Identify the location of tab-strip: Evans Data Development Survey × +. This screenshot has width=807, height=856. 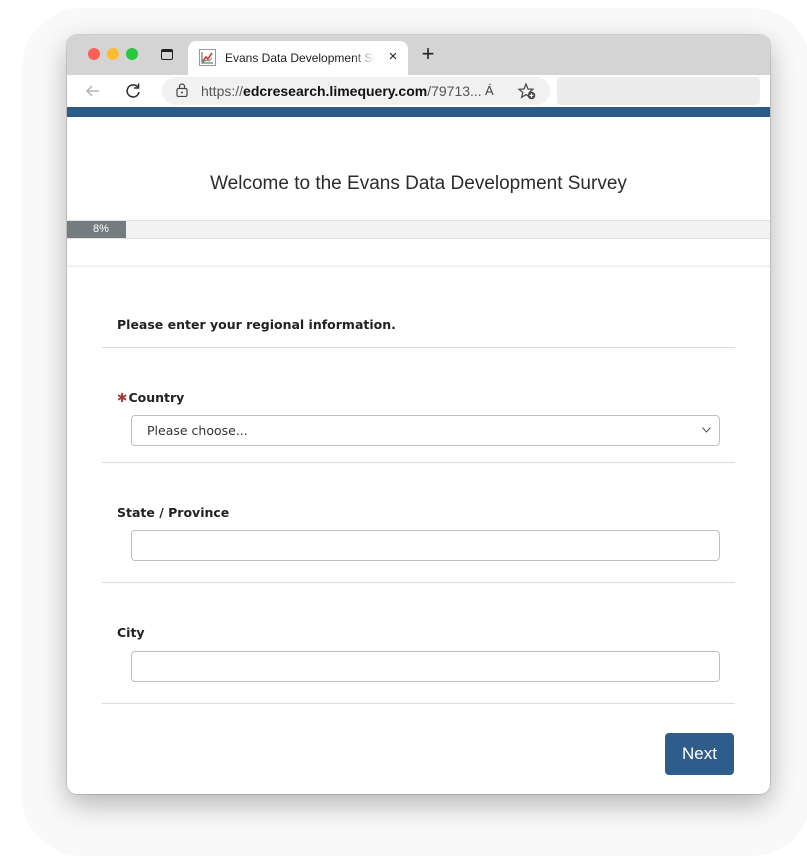
(418, 55).